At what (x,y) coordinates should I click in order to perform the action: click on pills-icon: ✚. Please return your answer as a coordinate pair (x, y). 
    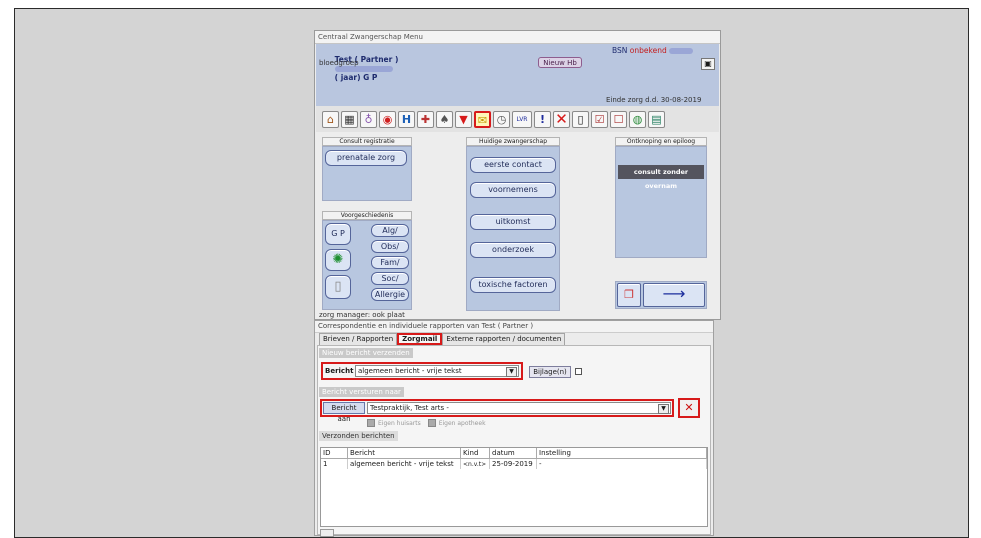
    Looking at the image, I should click on (425, 119).